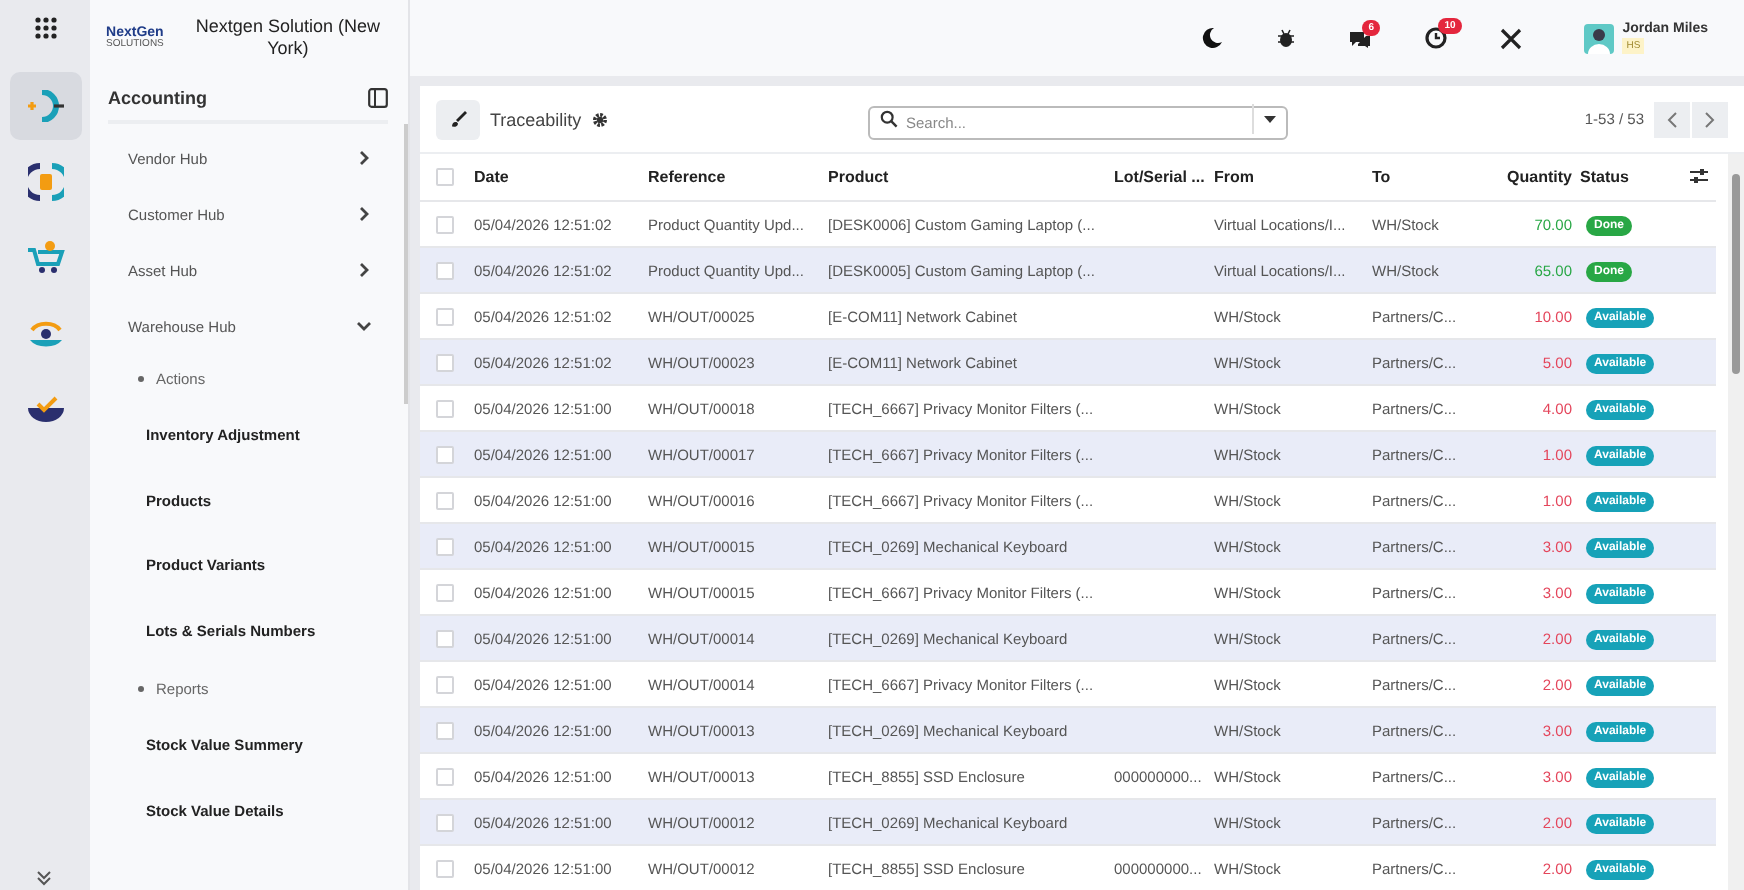 The width and height of the screenshot is (1744, 890). What do you see at coordinates (45, 28) in the screenshot?
I see `app-grid-icon` at bounding box center [45, 28].